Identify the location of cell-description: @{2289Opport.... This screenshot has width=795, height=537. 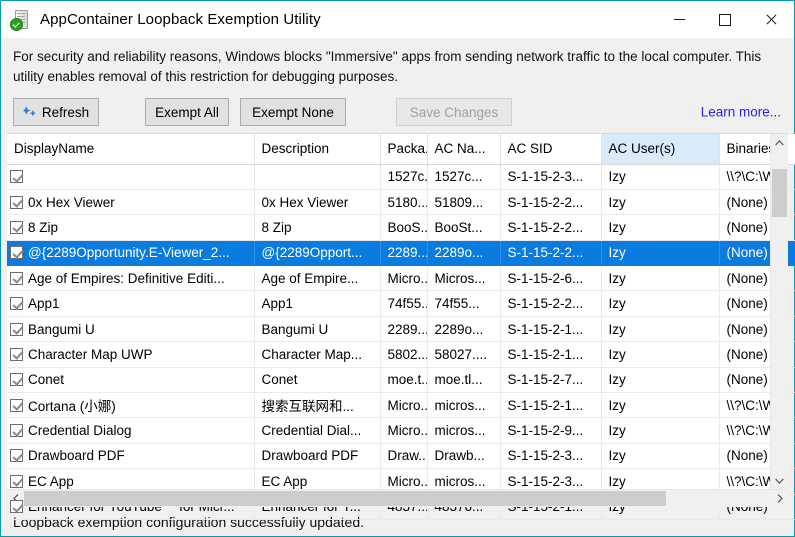
(317, 253).